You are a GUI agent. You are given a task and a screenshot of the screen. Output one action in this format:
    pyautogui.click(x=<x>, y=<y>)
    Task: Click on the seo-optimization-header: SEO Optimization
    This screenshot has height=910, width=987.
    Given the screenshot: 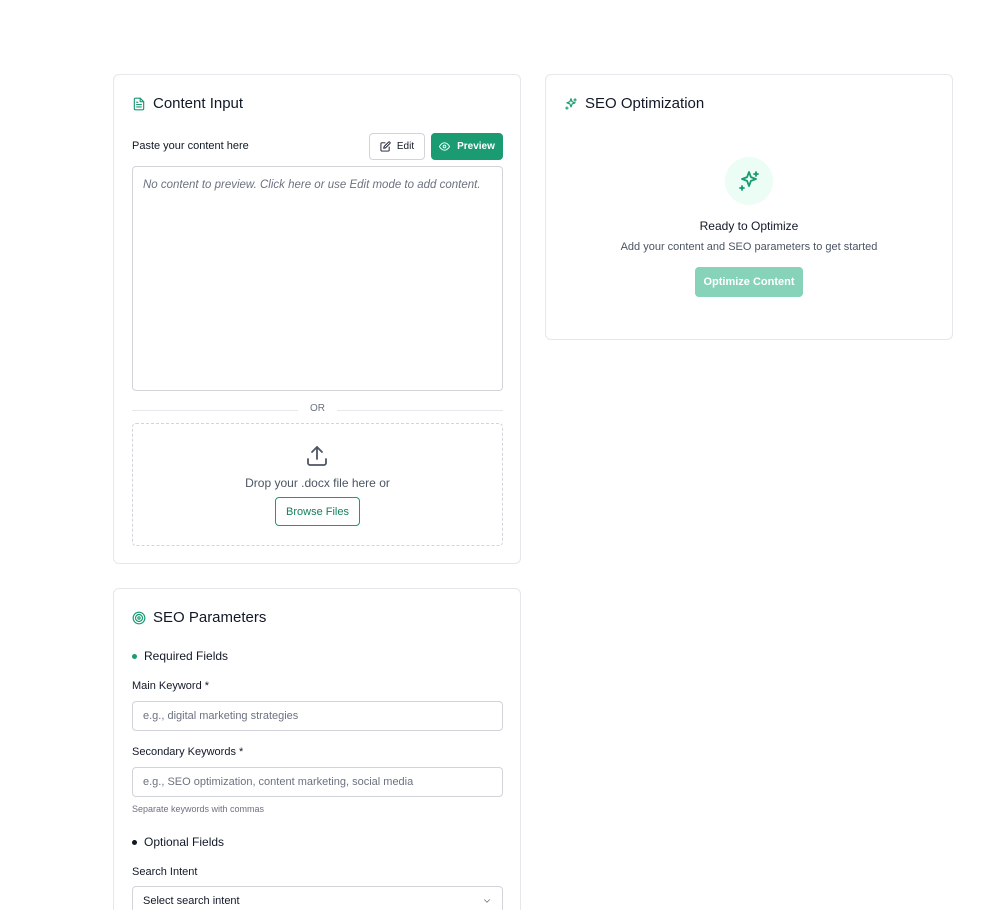 What is the action you would take?
    pyautogui.click(x=634, y=103)
    